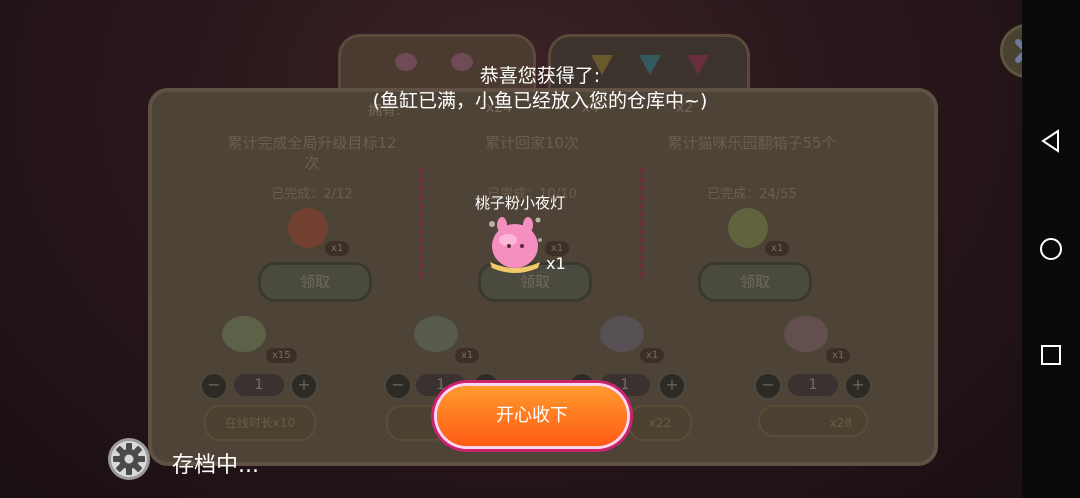 The height and width of the screenshot is (498, 1080). I want to click on home-icon, so click(1051, 249).